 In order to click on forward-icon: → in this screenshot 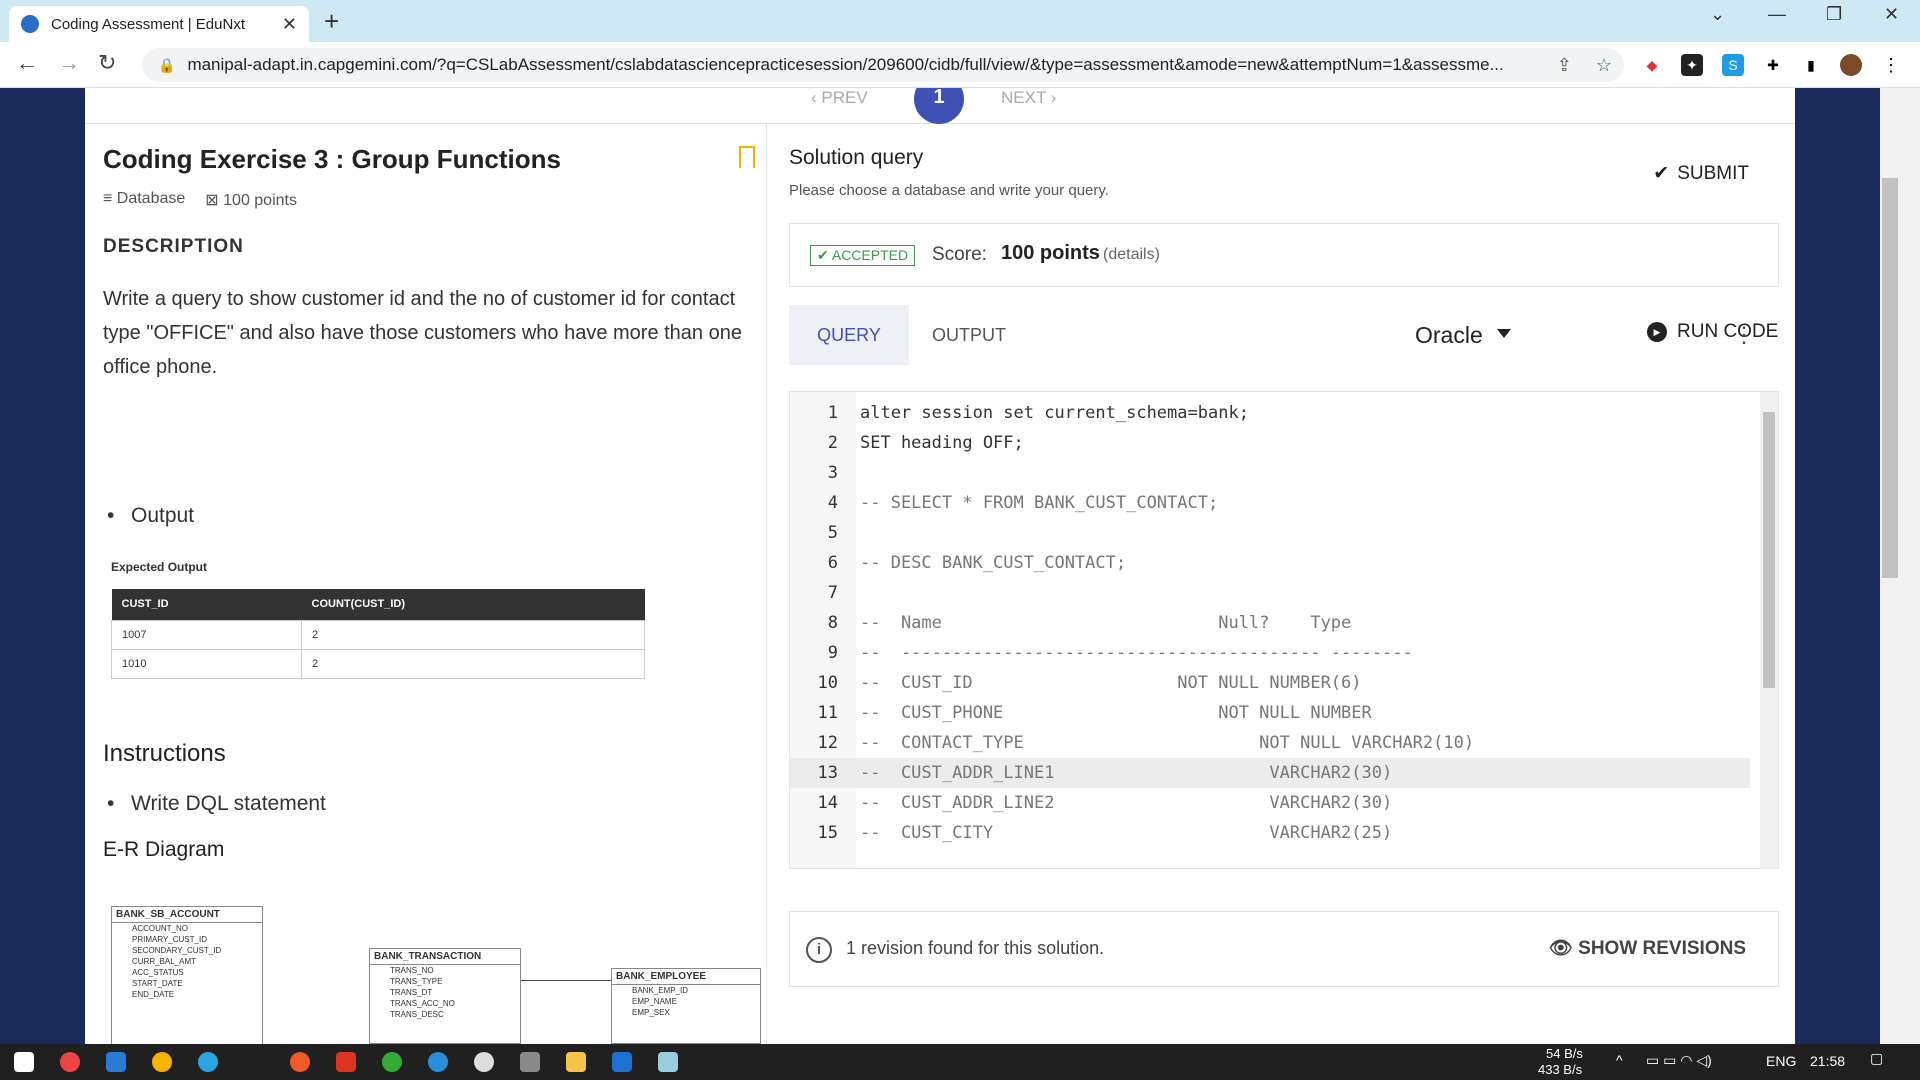, I will do `click(69, 63)`.